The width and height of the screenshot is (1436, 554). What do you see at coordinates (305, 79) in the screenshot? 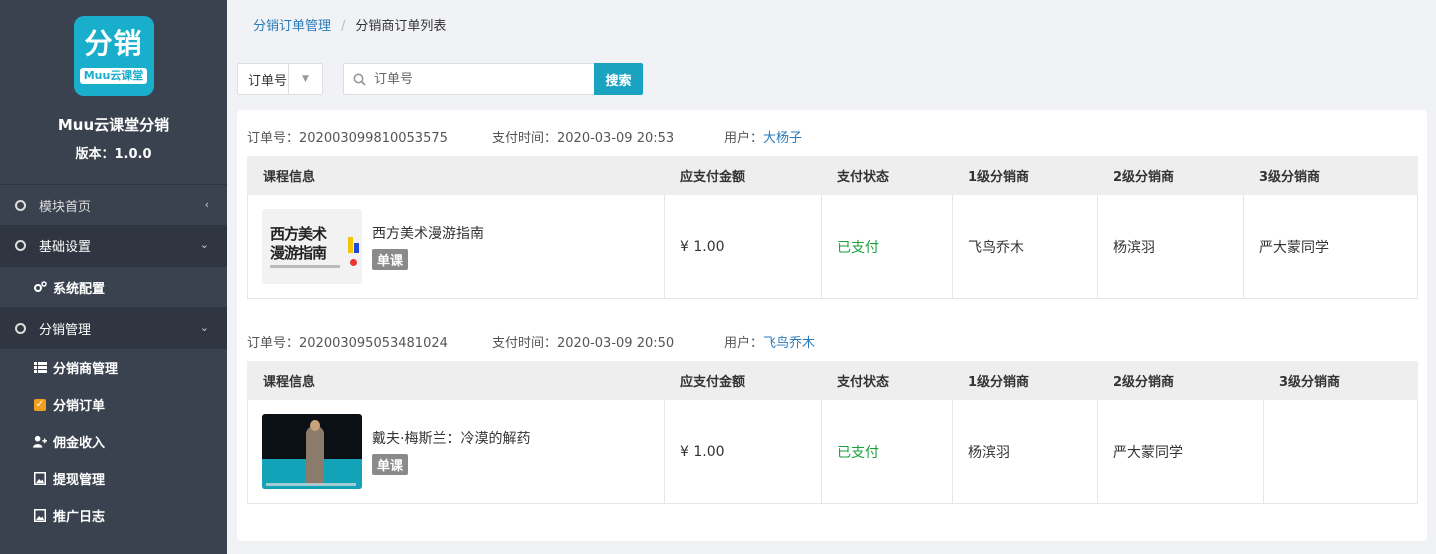
I see `caret-down-icon: ▼` at bounding box center [305, 79].